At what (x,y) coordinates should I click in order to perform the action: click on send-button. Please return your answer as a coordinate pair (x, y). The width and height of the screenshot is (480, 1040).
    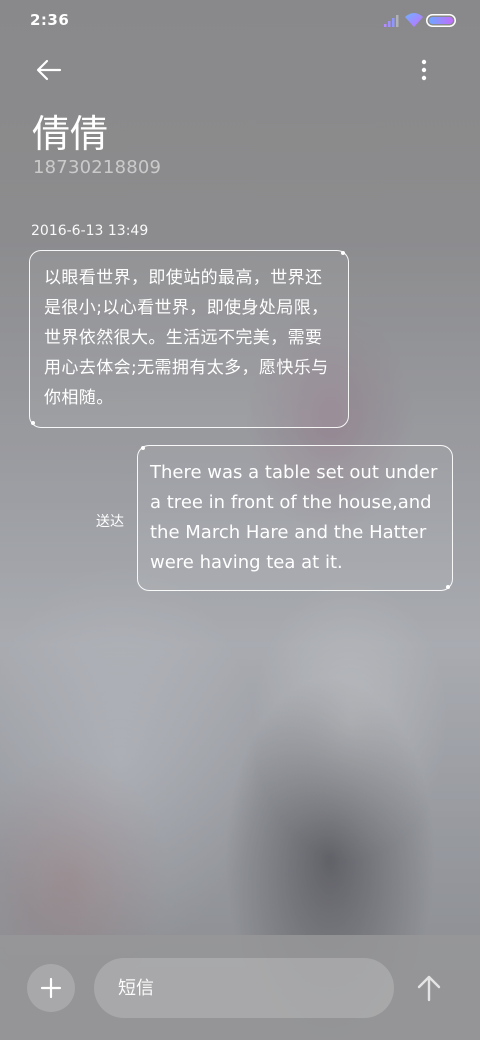
    Looking at the image, I should click on (429, 988).